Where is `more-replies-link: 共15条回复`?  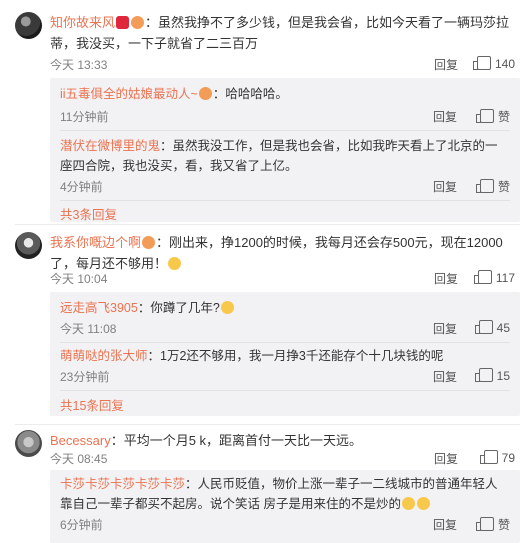
more-replies-link: 共15条回复 is located at coordinates (92, 404).